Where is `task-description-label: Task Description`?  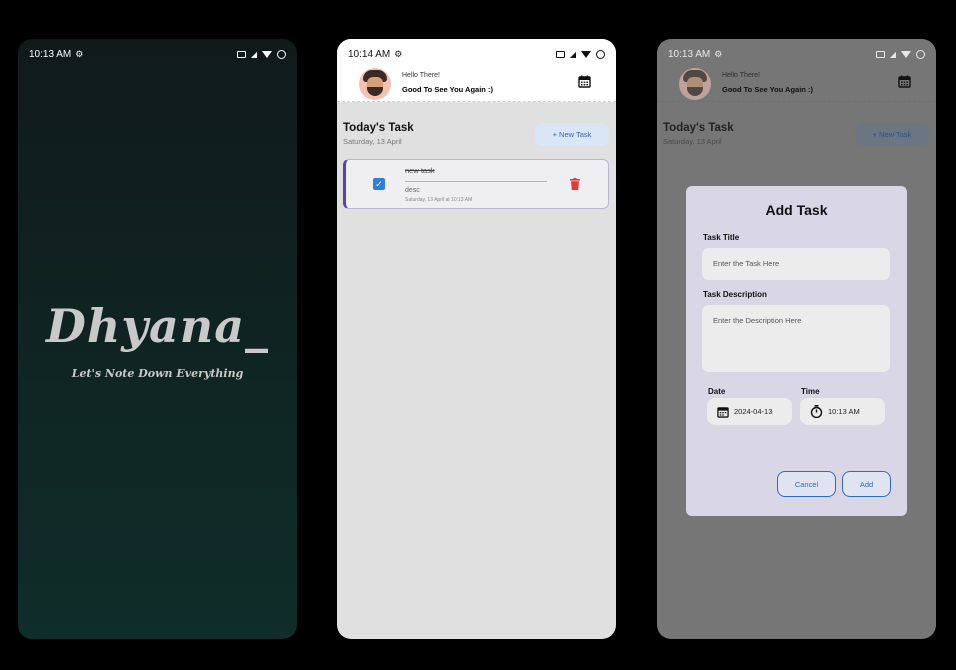
task-description-label: Task Description is located at coordinates (735, 294).